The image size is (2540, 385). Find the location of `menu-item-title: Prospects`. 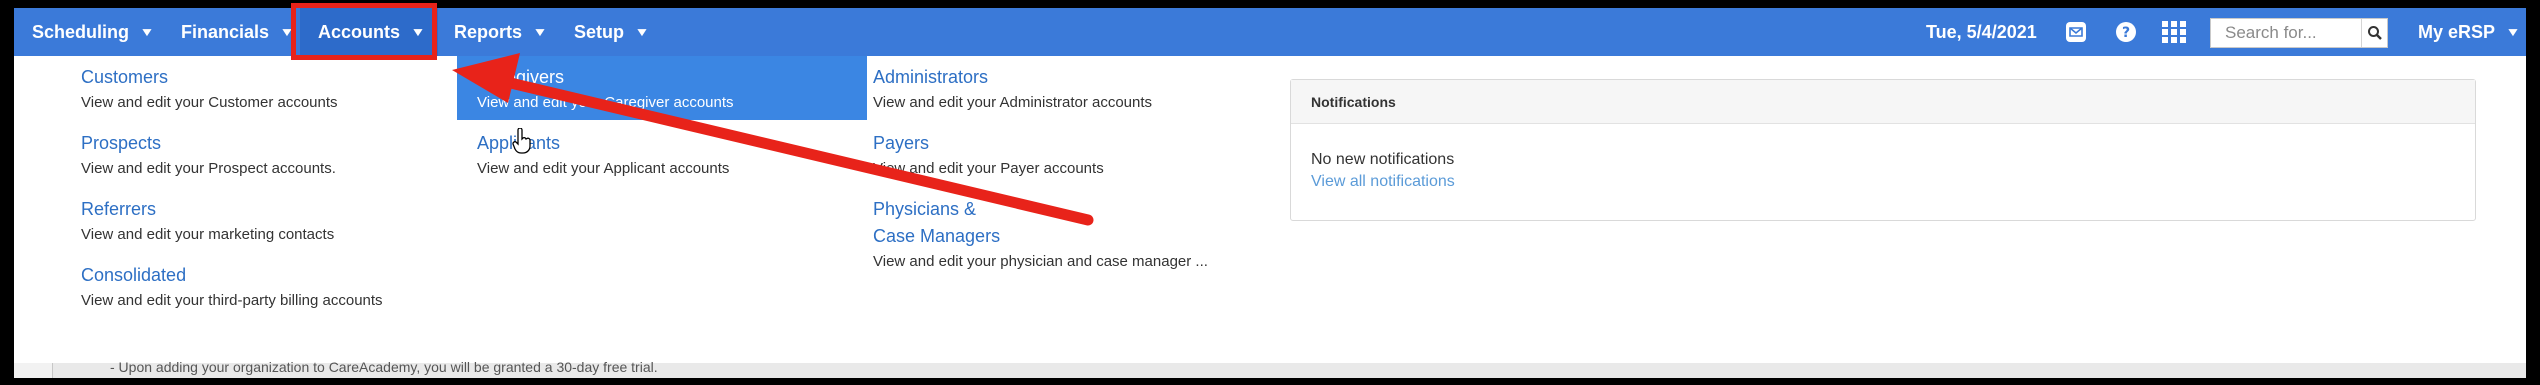

menu-item-title: Prospects is located at coordinates (121, 143).